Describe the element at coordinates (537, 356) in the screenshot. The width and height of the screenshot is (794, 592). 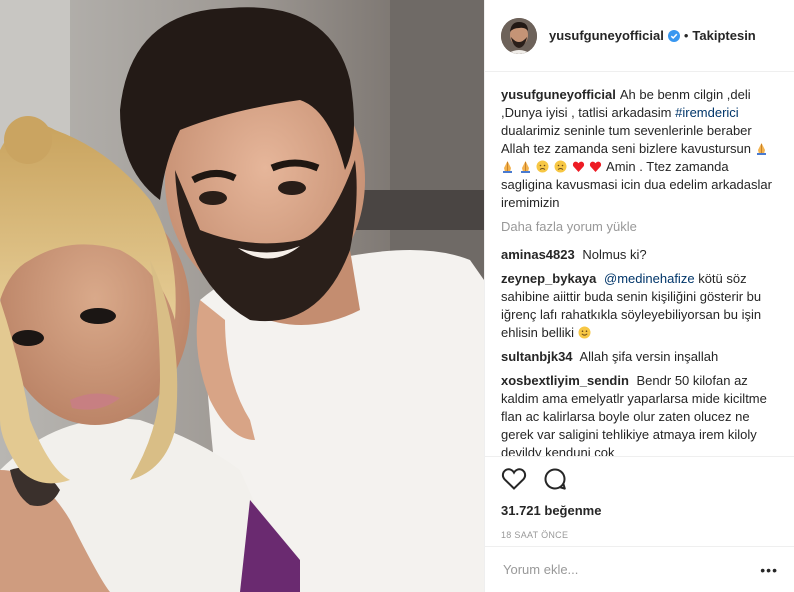
I see `comment-username: sultanbjk34` at that location.